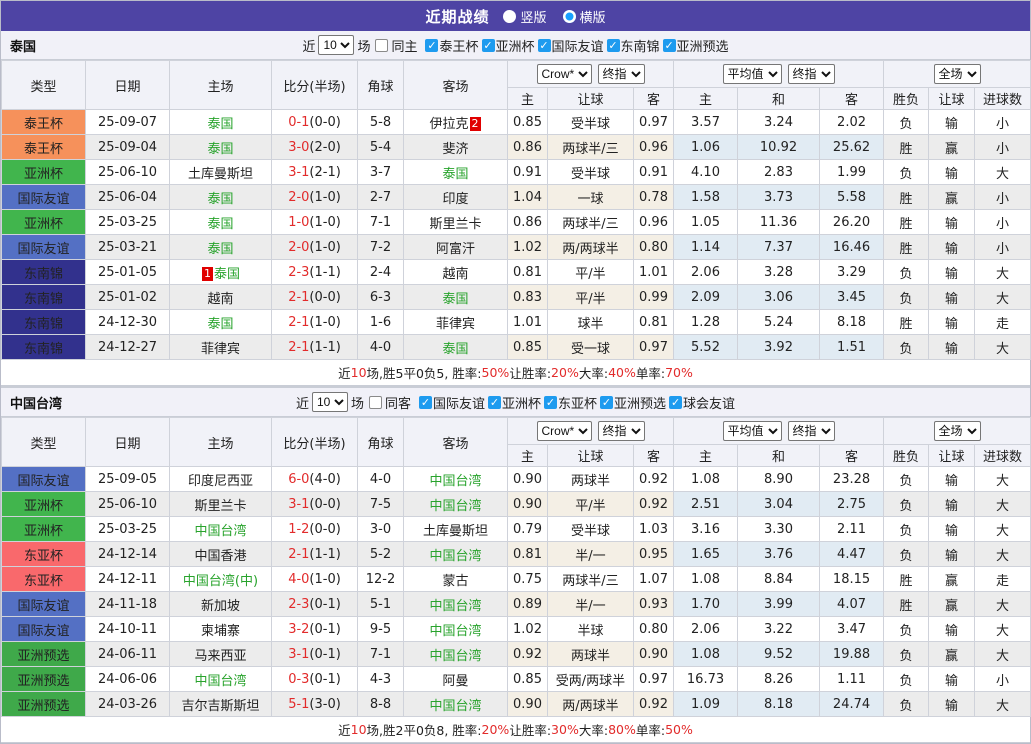  I want to click on radio-unselected-icon, so click(510, 16).